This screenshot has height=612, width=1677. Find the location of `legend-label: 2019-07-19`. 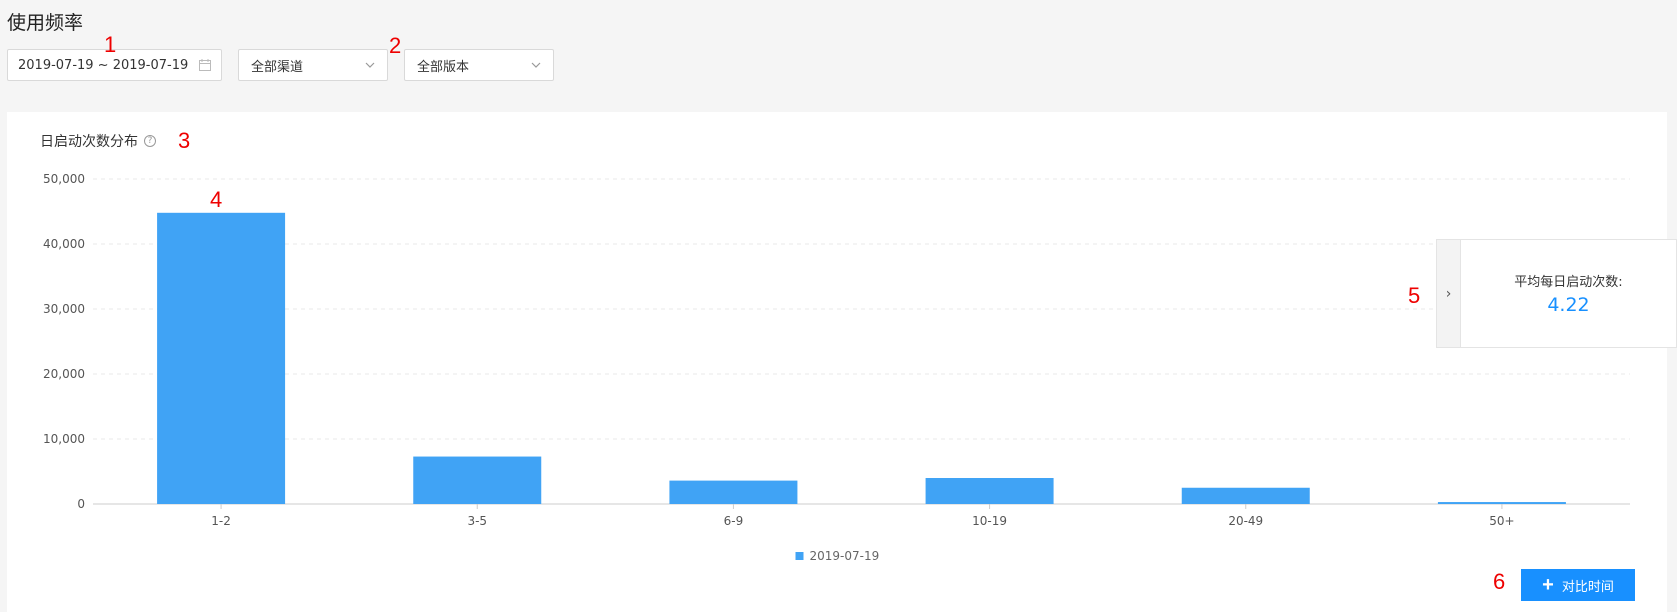

legend-label: 2019-07-19 is located at coordinates (845, 556).